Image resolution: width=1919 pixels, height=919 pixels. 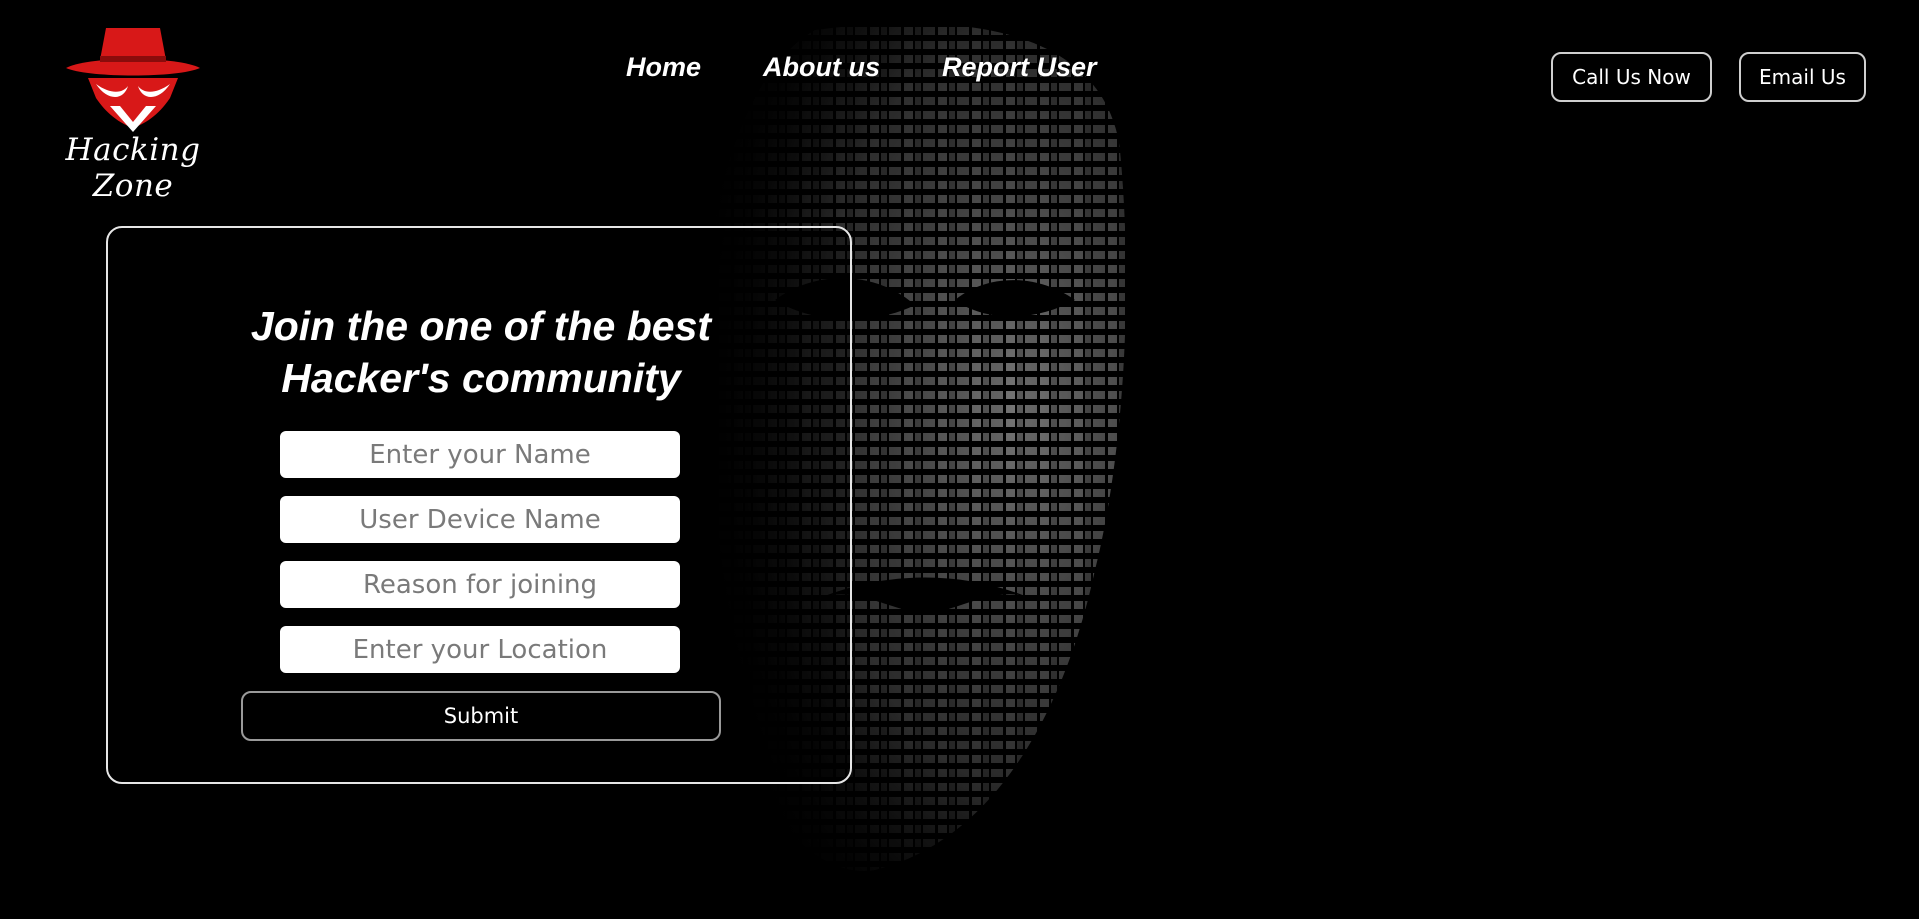 I want to click on form-title-line1: Join the one of the best, so click(x=481, y=326).